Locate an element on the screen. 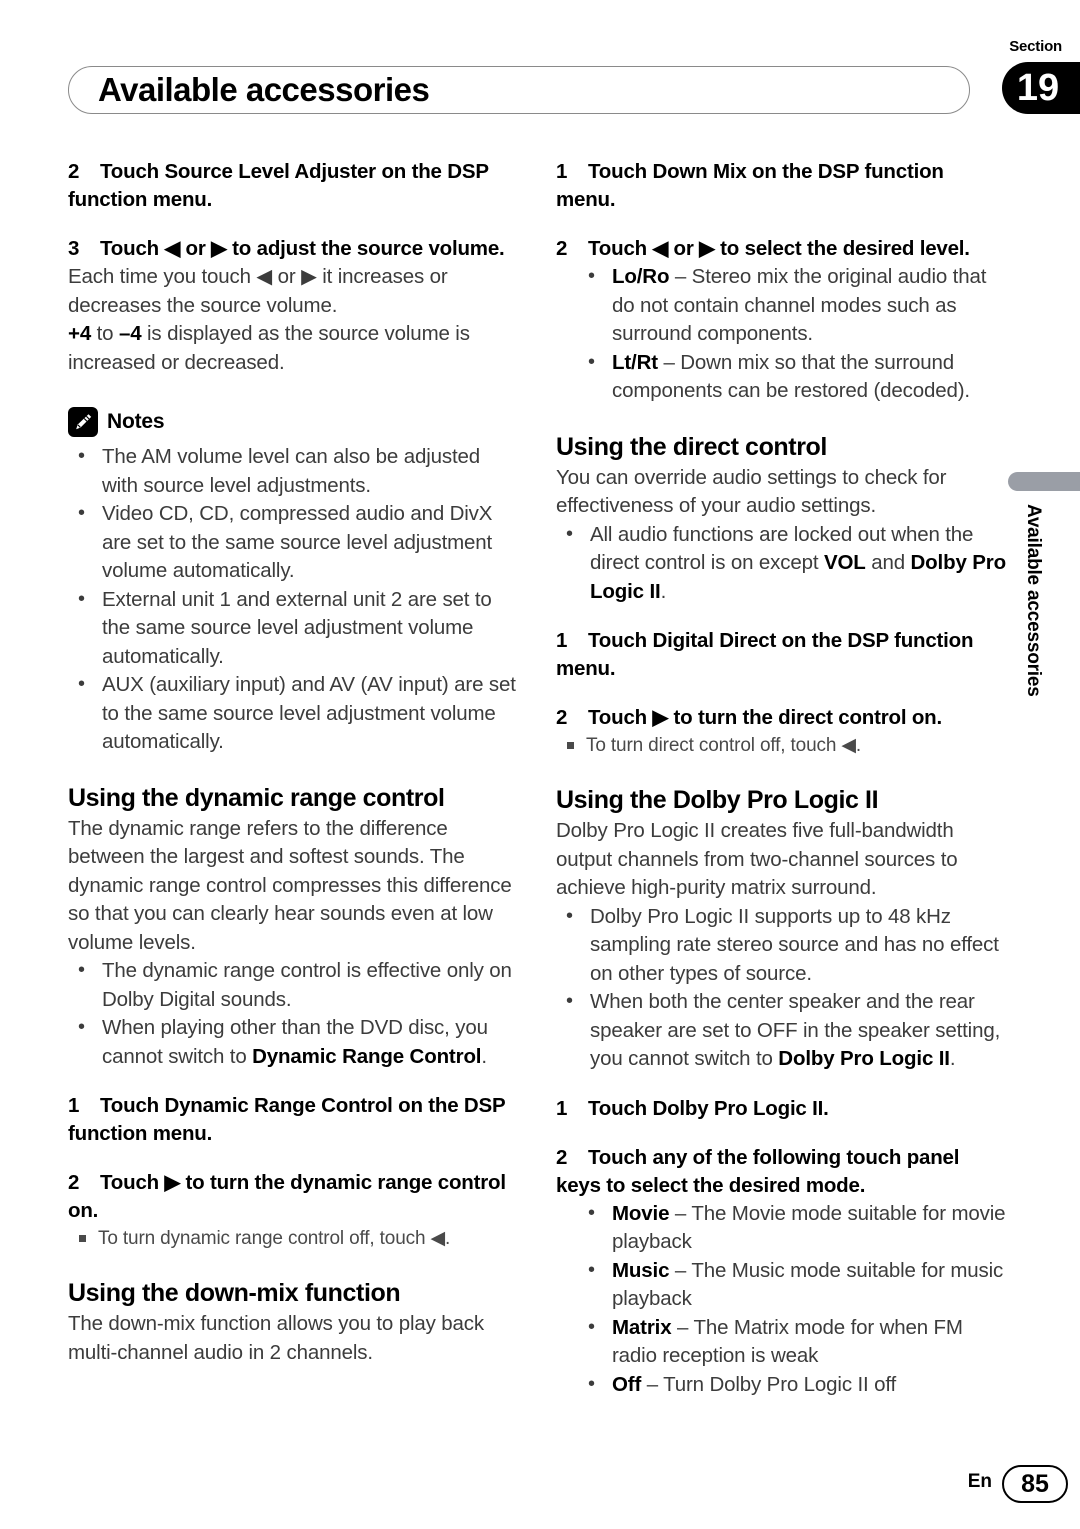 The image size is (1080, 1529). section-number-badge: 19 is located at coordinates (1041, 88).